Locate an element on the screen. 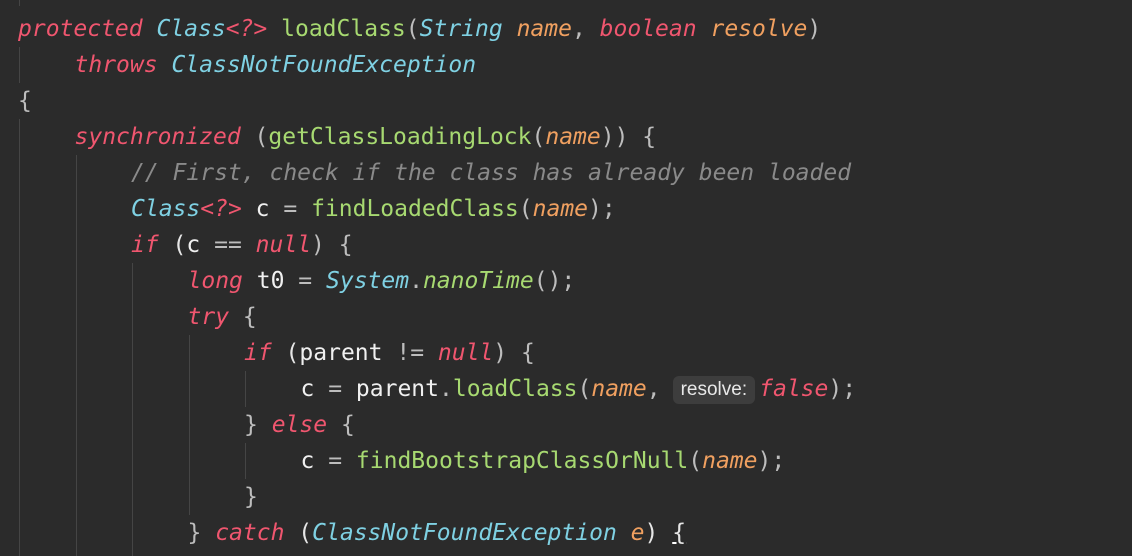 The height and width of the screenshot is (556, 1132). token-keyword: throws is located at coordinates (116, 65).